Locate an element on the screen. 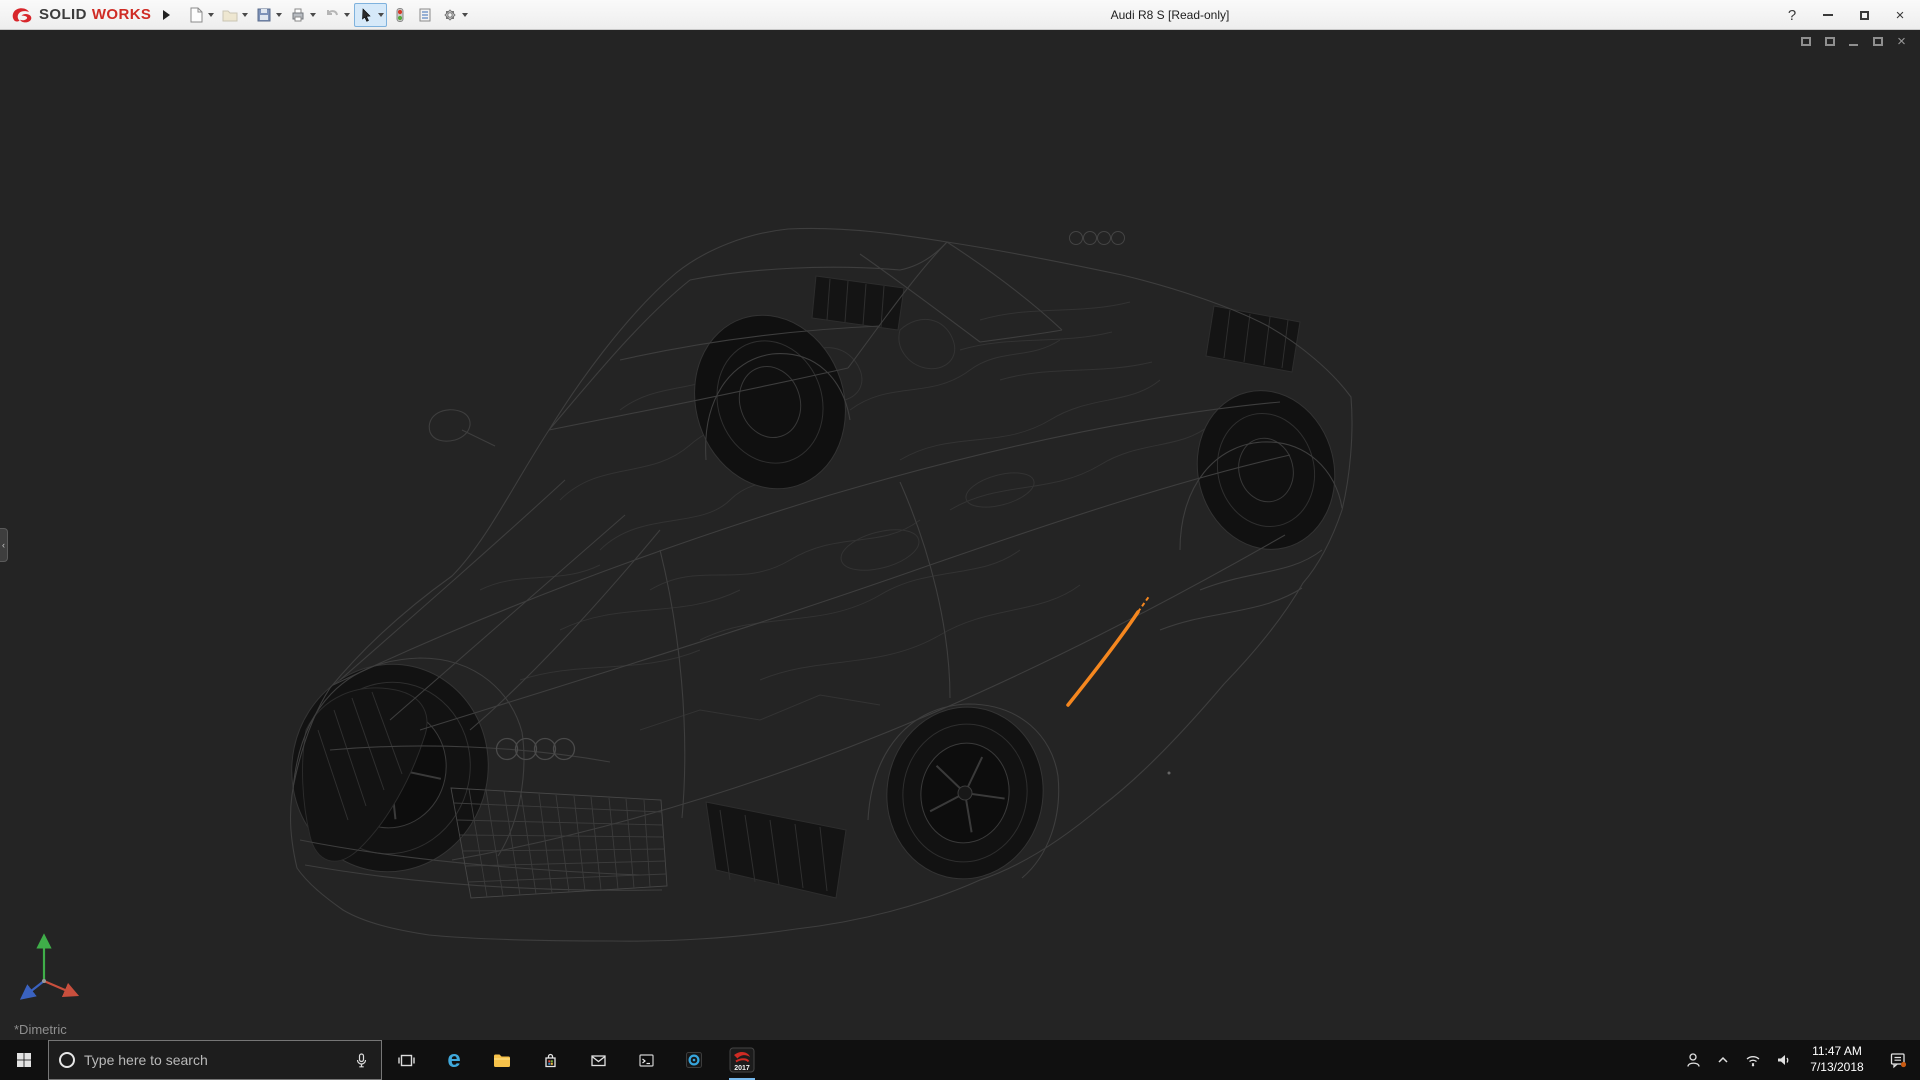  save-button is located at coordinates (268, 15).